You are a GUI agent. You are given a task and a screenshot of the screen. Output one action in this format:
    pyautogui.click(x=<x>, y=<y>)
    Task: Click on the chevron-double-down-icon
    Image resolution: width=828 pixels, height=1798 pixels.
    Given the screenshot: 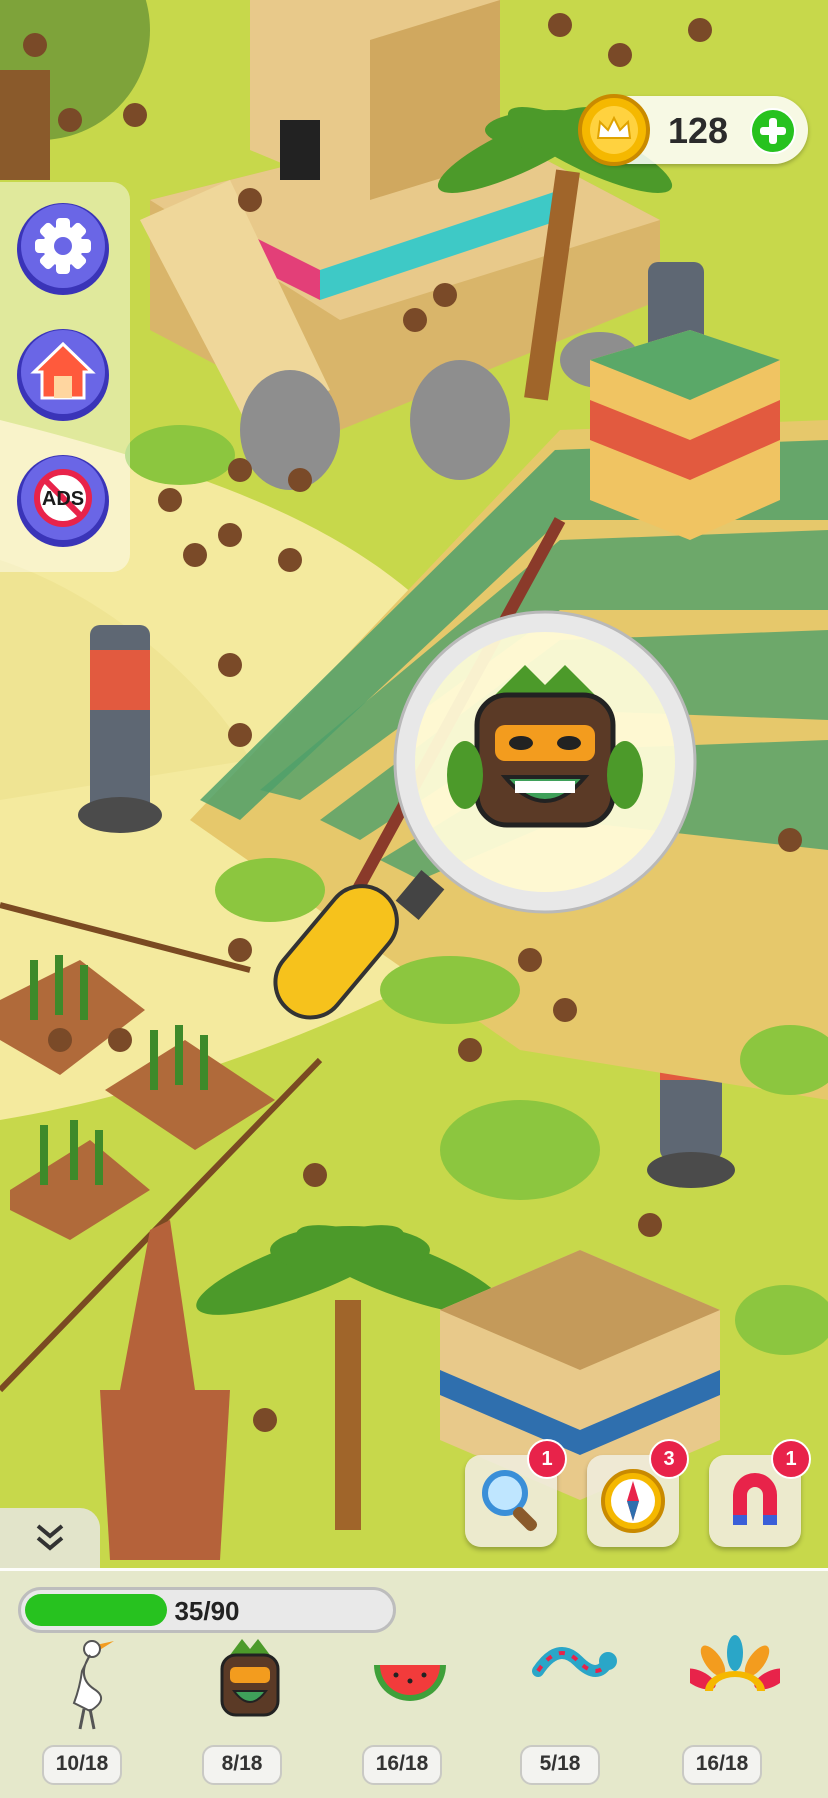 What is the action you would take?
    pyautogui.click(x=50, y=1537)
    